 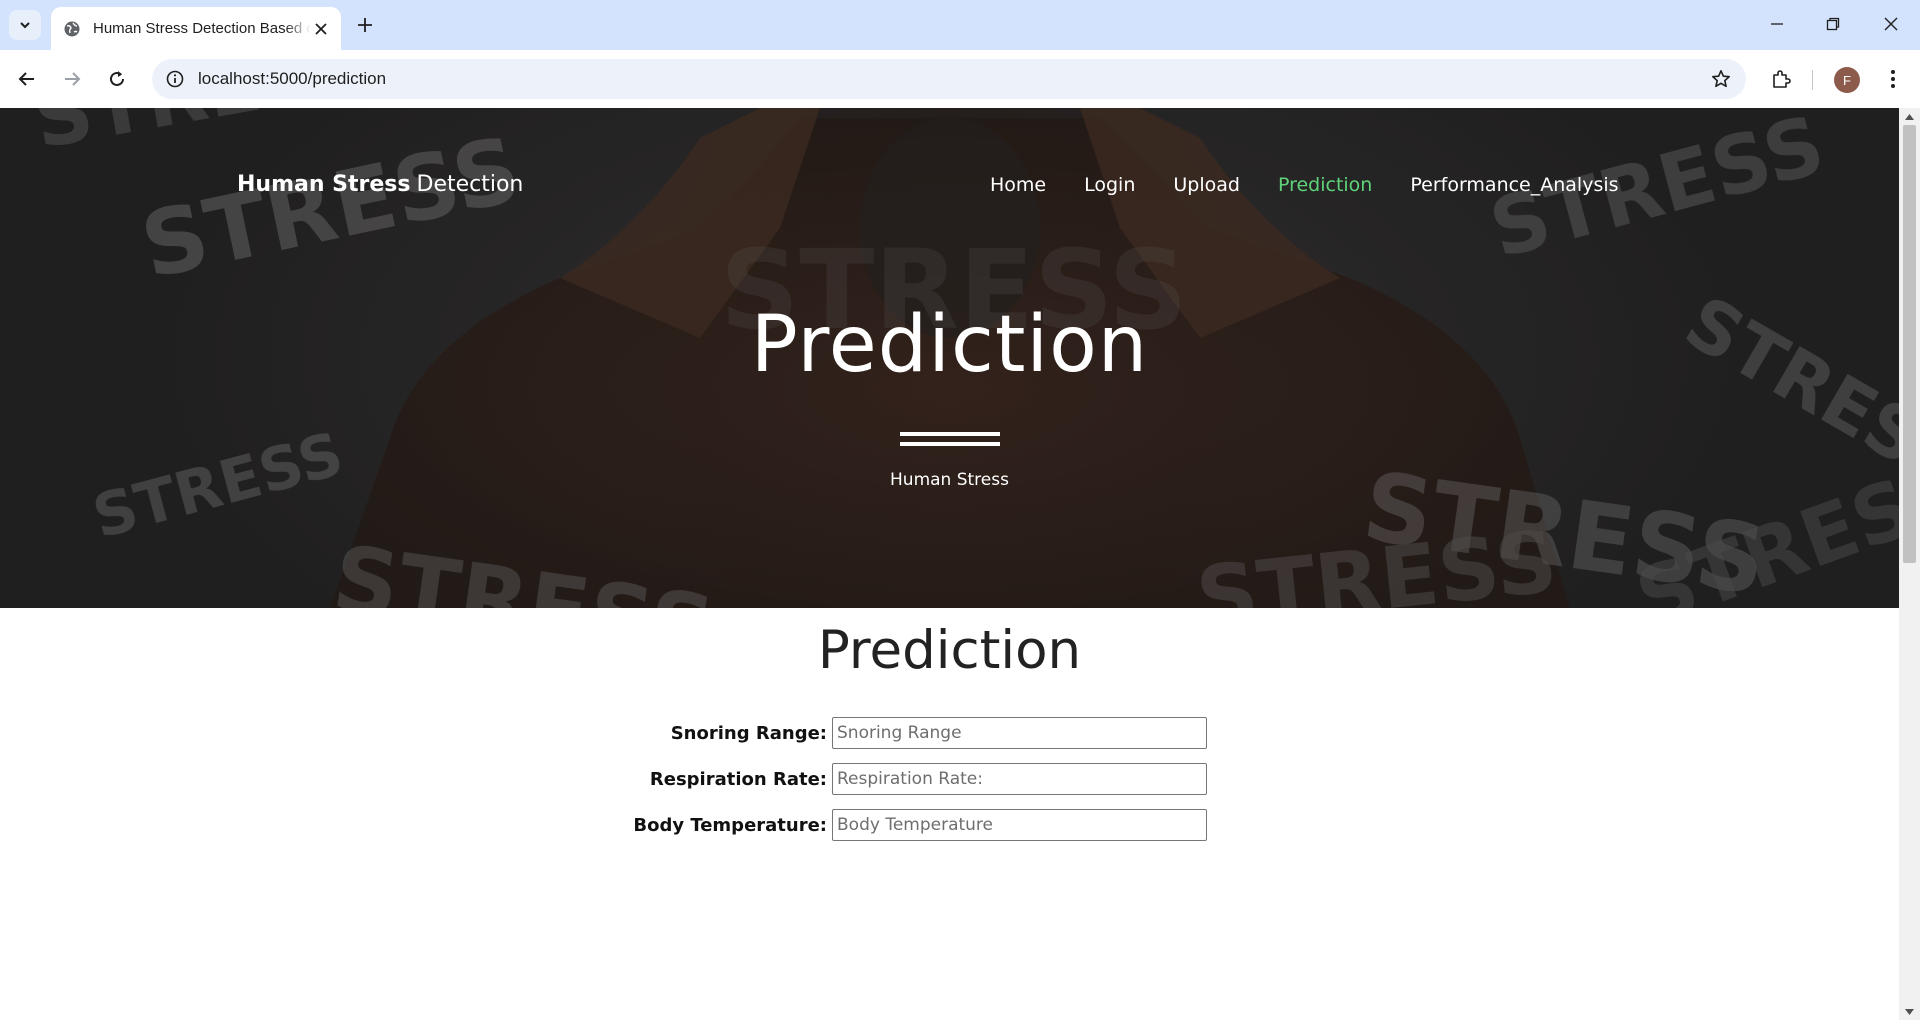 I want to click on new-tab-button, so click(x=365, y=25).